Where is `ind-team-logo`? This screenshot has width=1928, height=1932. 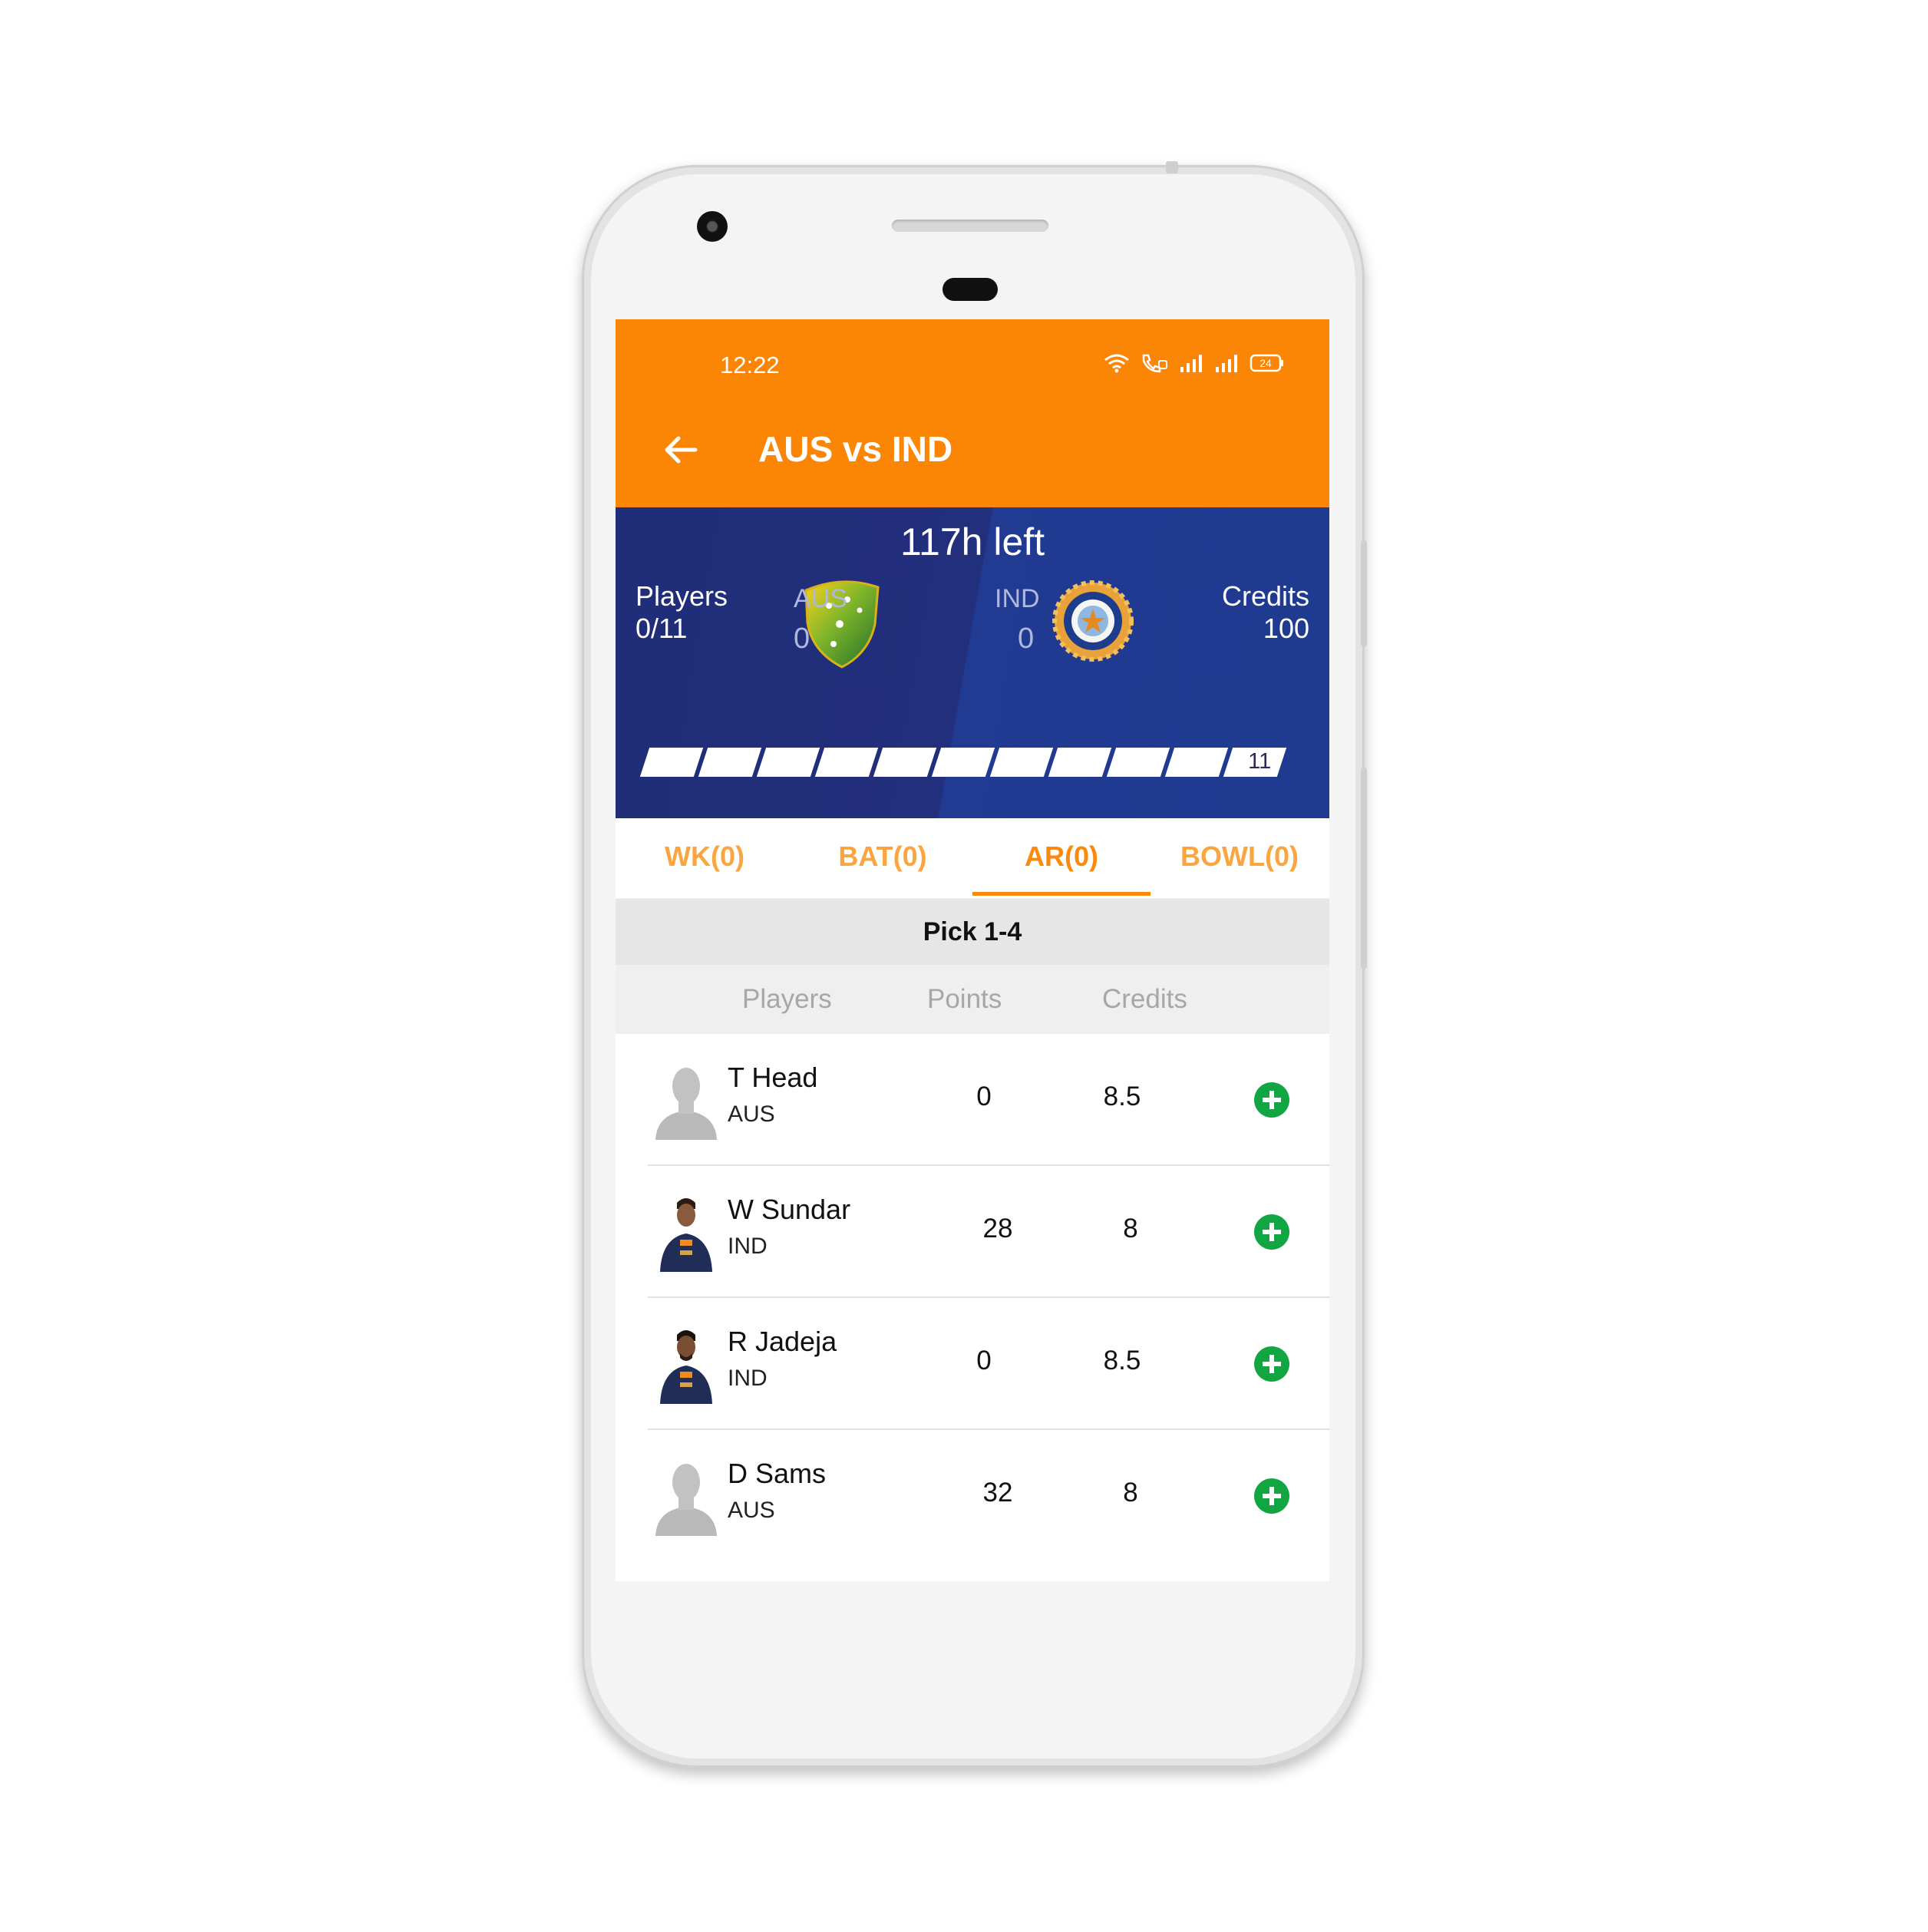 ind-team-logo is located at coordinates (1093, 621).